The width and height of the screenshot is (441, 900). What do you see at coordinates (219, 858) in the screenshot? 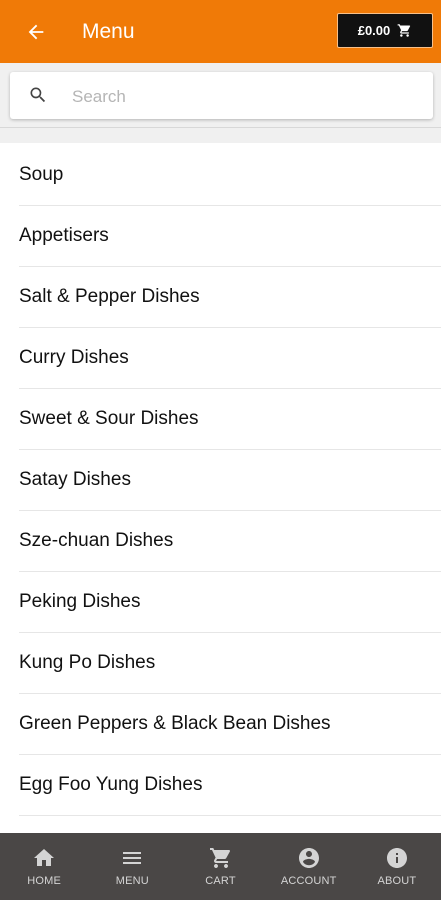
I see `cart-icon` at bounding box center [219, 858].